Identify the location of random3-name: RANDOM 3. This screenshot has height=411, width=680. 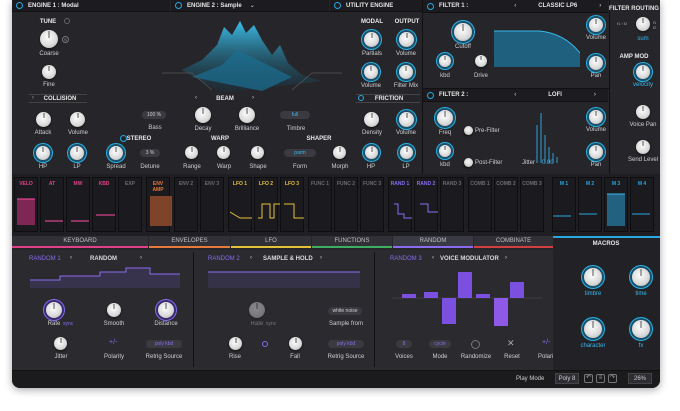
(406, 259).